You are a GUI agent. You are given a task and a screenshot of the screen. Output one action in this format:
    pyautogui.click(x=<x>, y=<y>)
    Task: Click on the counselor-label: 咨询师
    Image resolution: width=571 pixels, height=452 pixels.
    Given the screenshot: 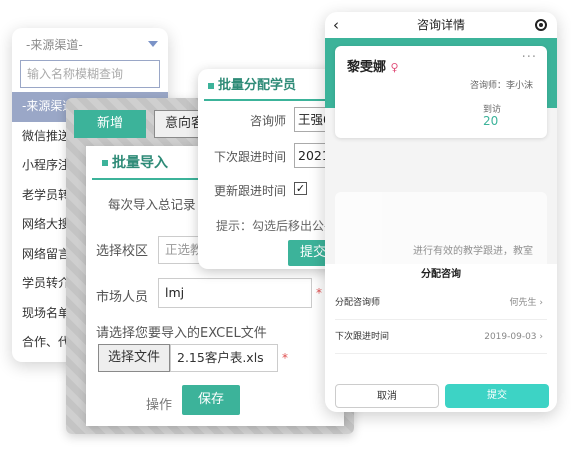 What is the action you would take?
    pyautogui.click(x=267, y=121)
    